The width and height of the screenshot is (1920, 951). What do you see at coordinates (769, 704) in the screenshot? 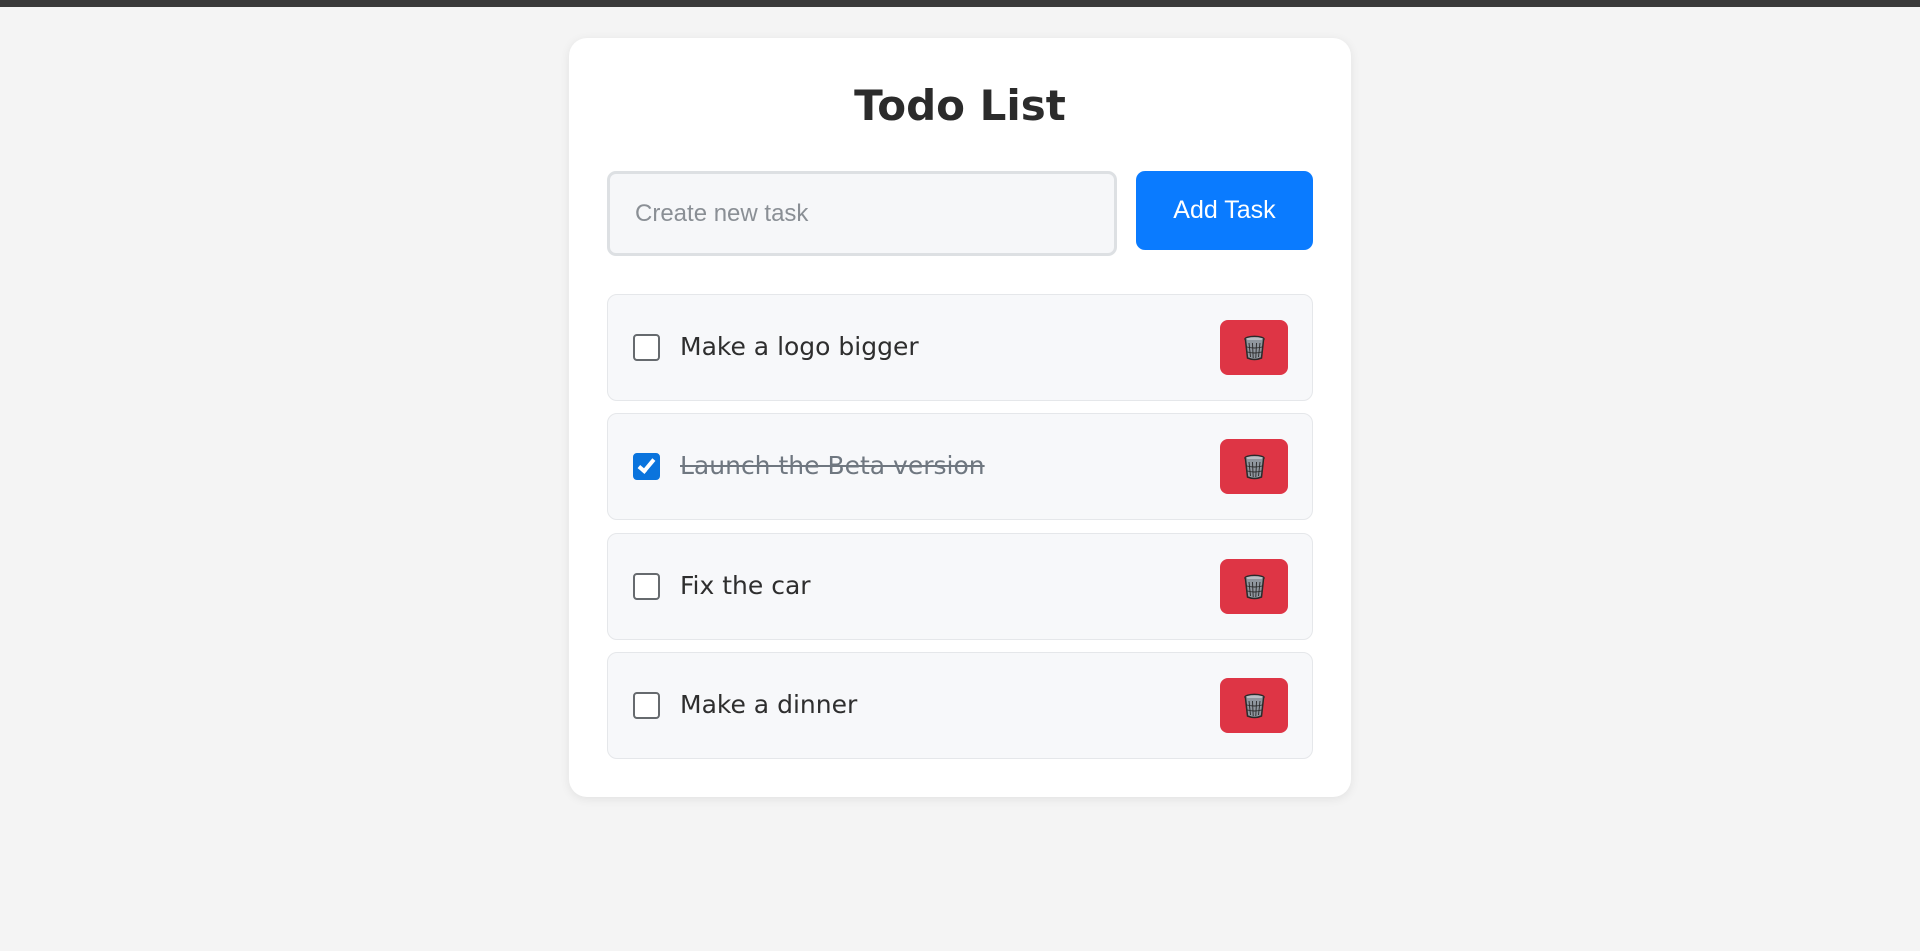
I see `task-label: Make a dinner` at bounding box center [769, 704].